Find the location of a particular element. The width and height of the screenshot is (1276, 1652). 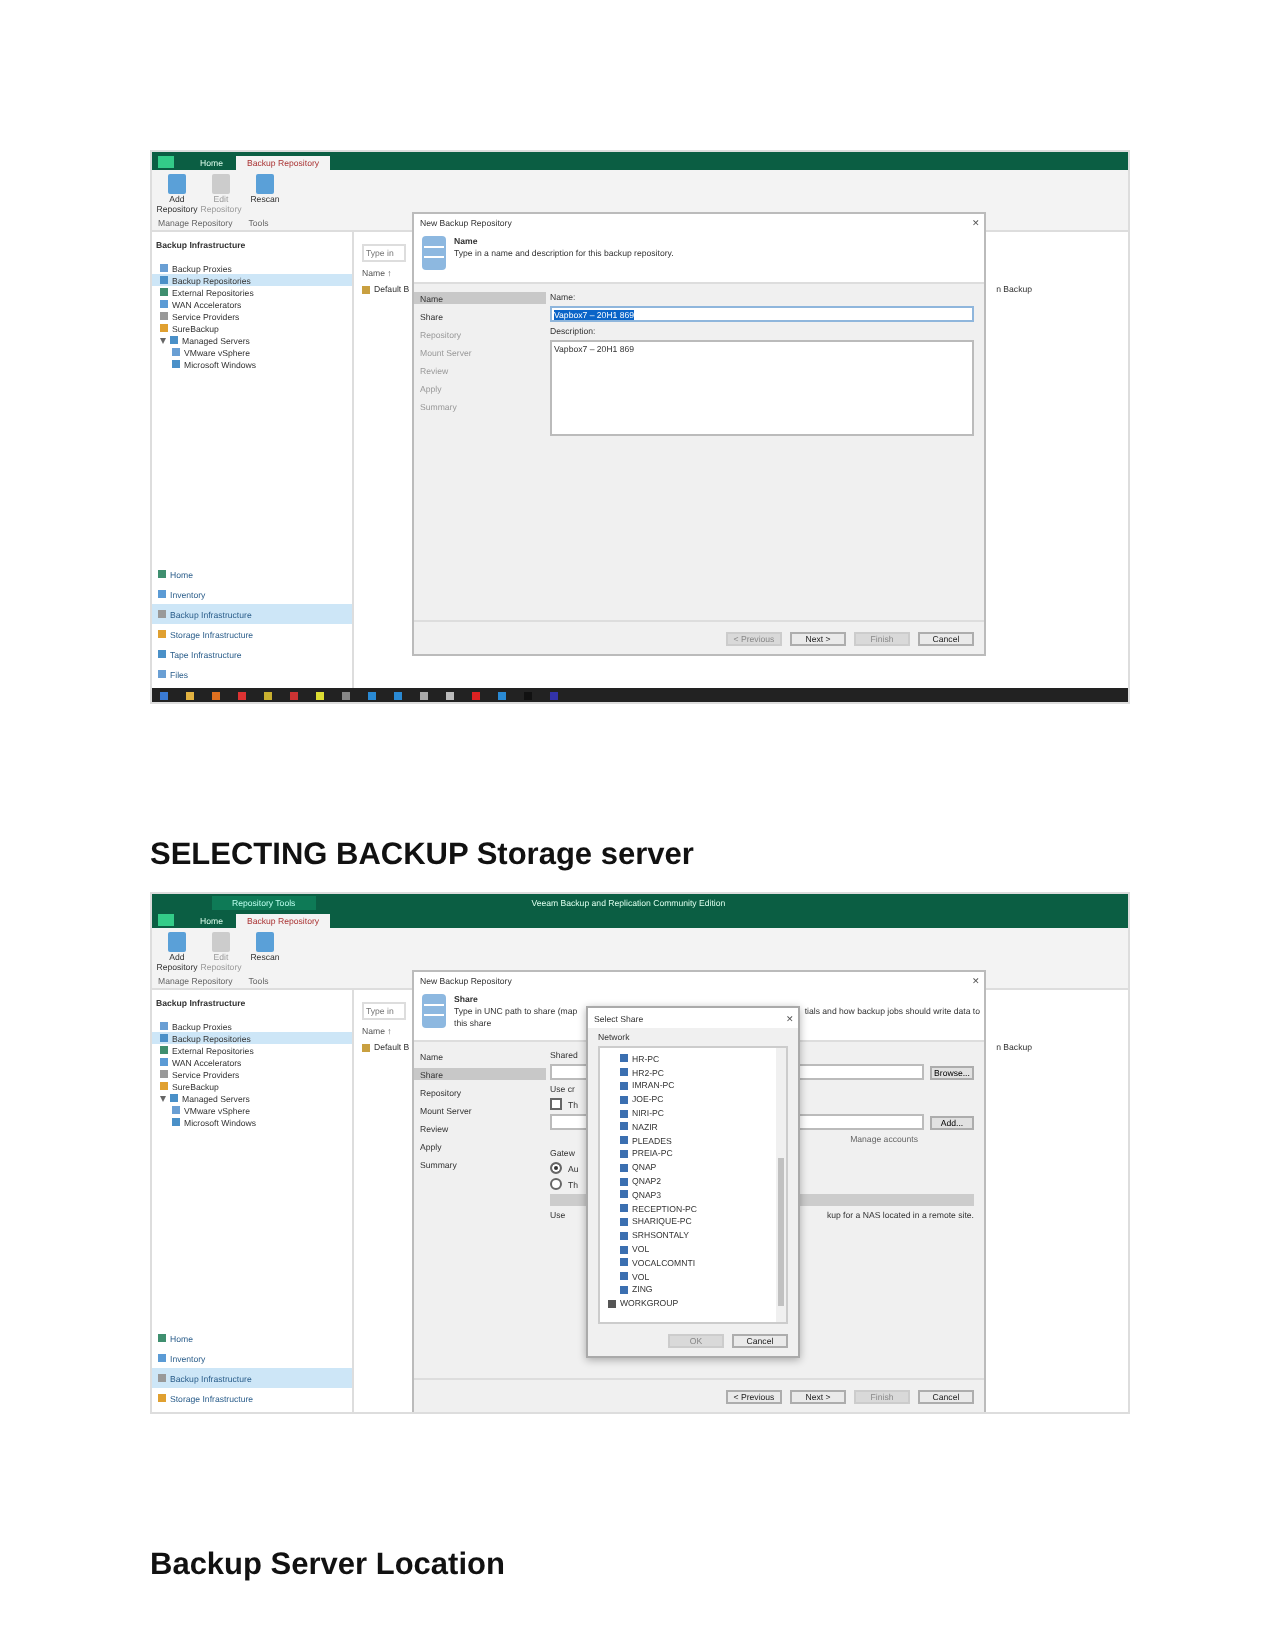

section-heading: SELECTING BACKUP Storage server is located at coordinates (423, 856).